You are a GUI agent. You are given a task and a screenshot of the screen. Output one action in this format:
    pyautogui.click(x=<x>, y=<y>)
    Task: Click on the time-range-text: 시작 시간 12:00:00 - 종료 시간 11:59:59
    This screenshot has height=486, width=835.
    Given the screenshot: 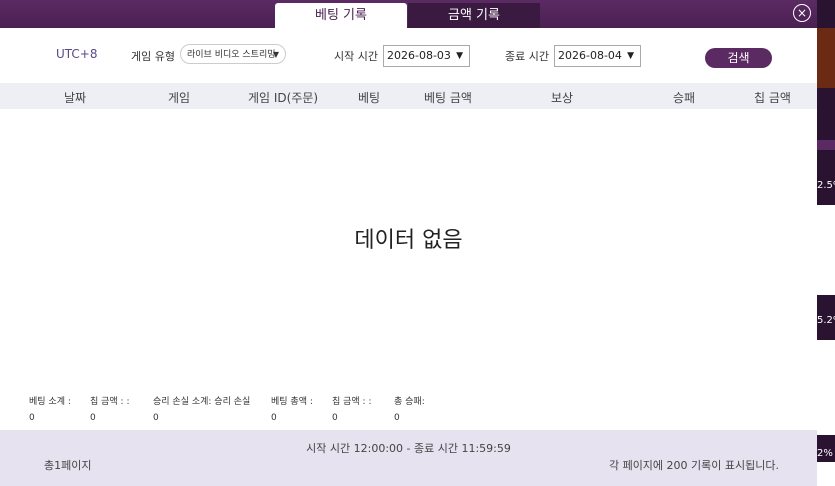 What is the action you would take?
    pyautogui.click(x=408, y=448)
    